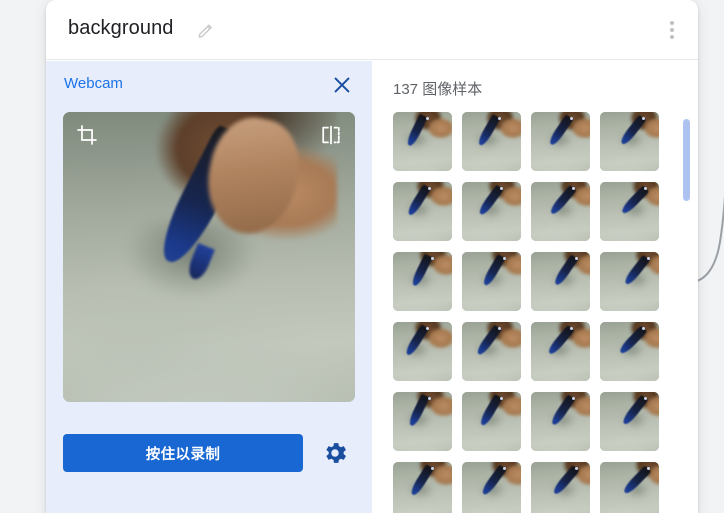 The width and height of the screenshot is (724, 513). What do you see at coordinates (121, 28) in the screenshot?
I see `page-title: background` at bounding box center [121, 28].